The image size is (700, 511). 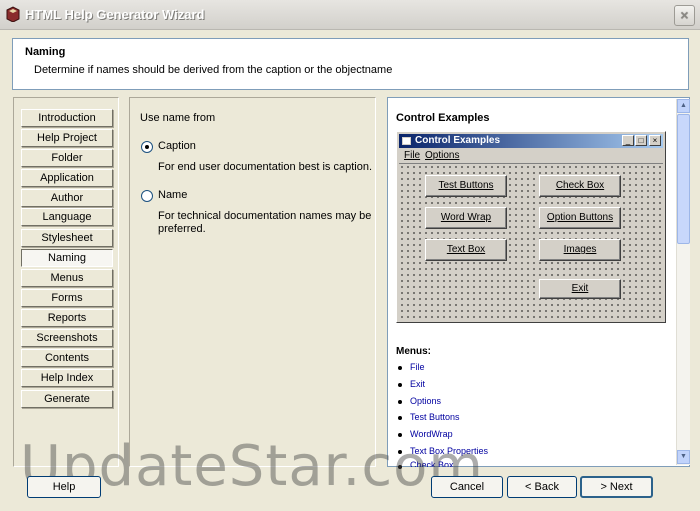 I want to click on app-book-icon, so click(x=13, y=14).